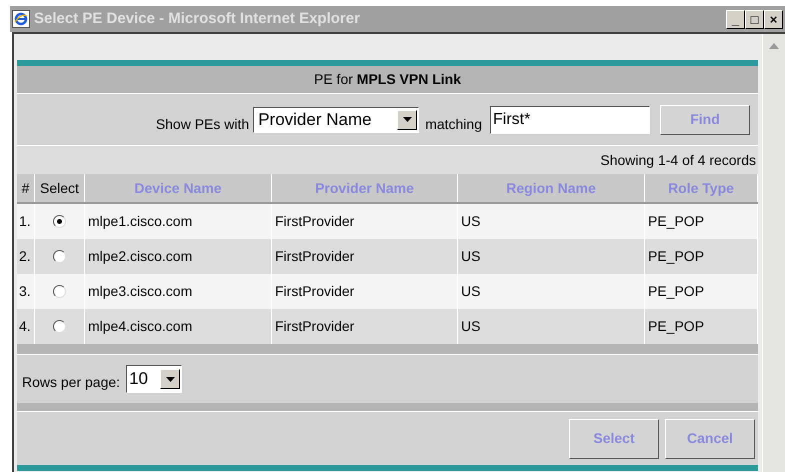 The width and height of the screenshot is (785, 472). Describe the element at coordinates (197, 18) in the screenshot. I see `window-title: Select PE Device - Microsoft Internet Explorer` at that location.